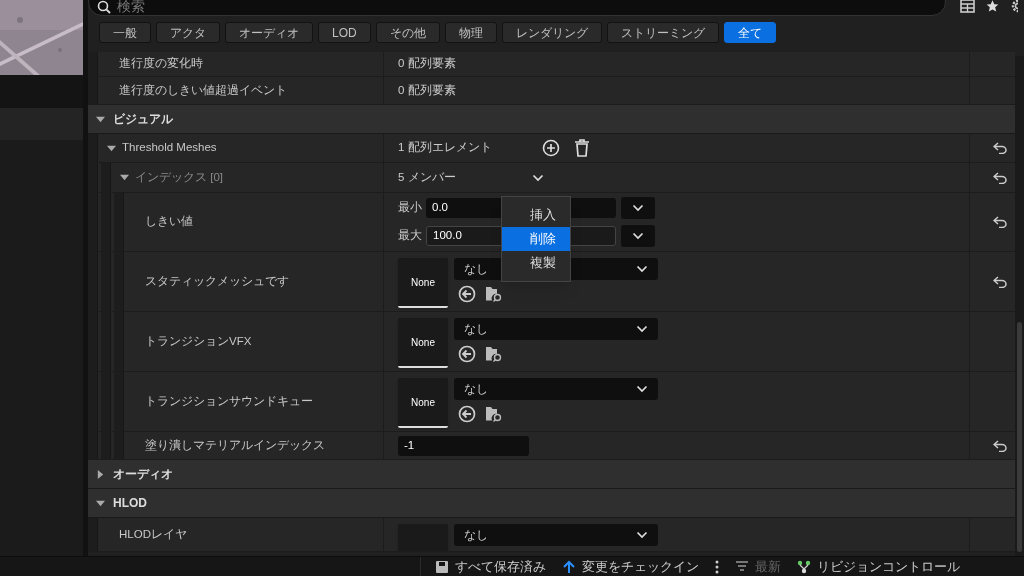 Image resolution: width=1024 pixels, height=576 pixels. I want to click on field-label: 最小, so click(410, 208).